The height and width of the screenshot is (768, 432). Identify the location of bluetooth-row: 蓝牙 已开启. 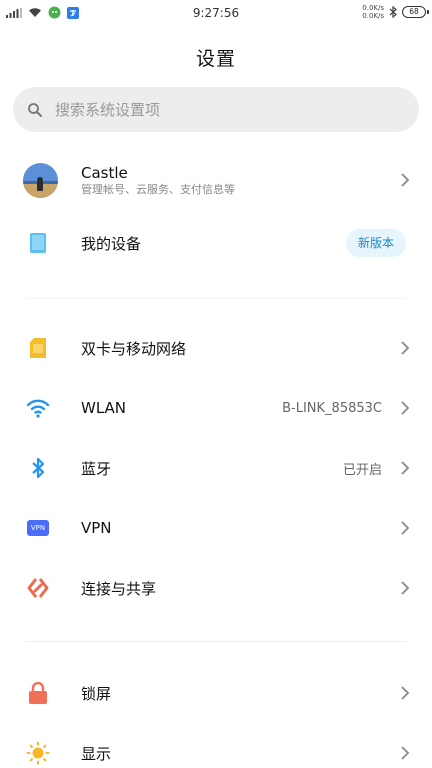
(216, 468).